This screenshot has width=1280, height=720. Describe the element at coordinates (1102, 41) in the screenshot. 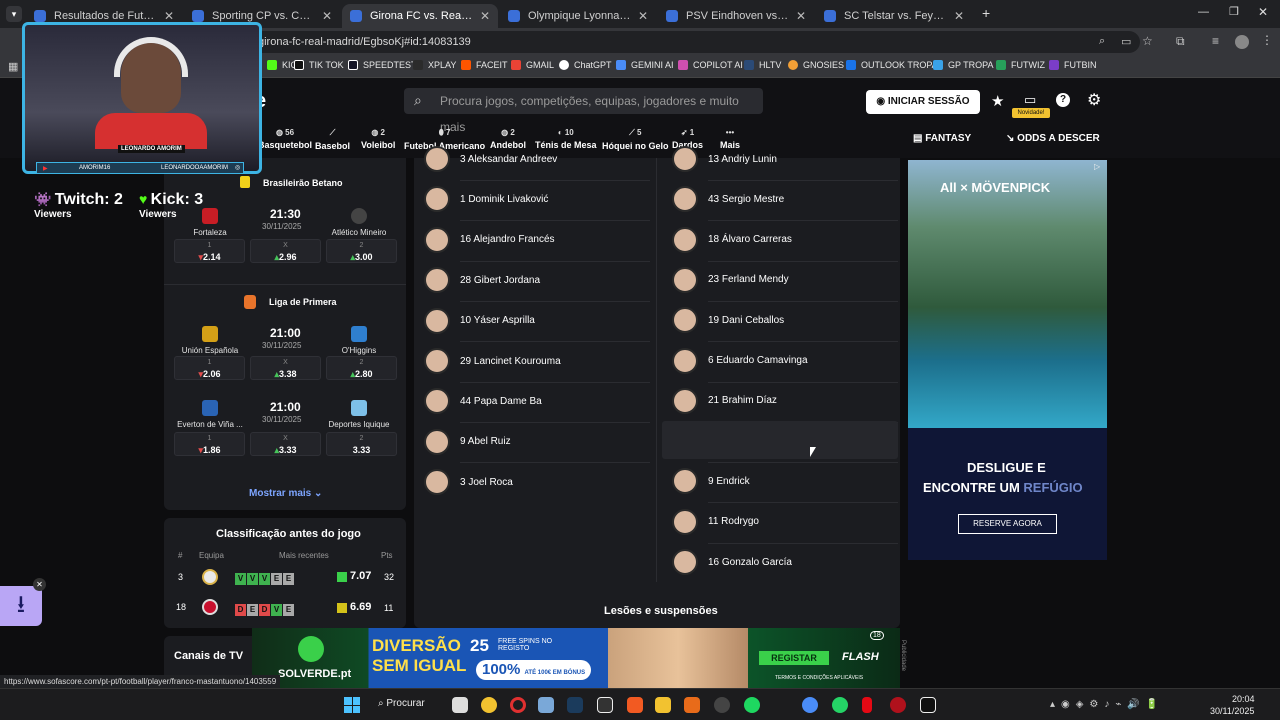

I see `zoom-icon: ⌕` at that location.